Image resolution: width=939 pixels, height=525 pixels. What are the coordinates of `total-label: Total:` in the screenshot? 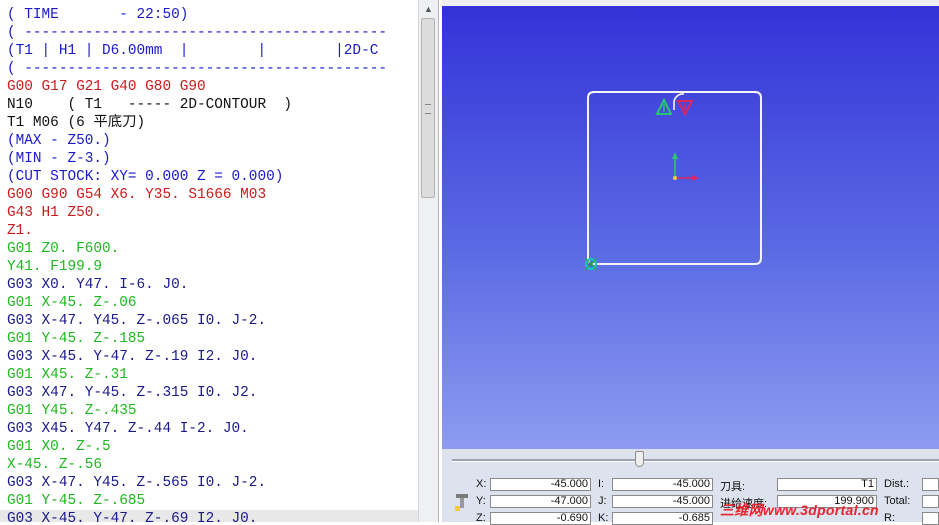 It's located at (897, 501).